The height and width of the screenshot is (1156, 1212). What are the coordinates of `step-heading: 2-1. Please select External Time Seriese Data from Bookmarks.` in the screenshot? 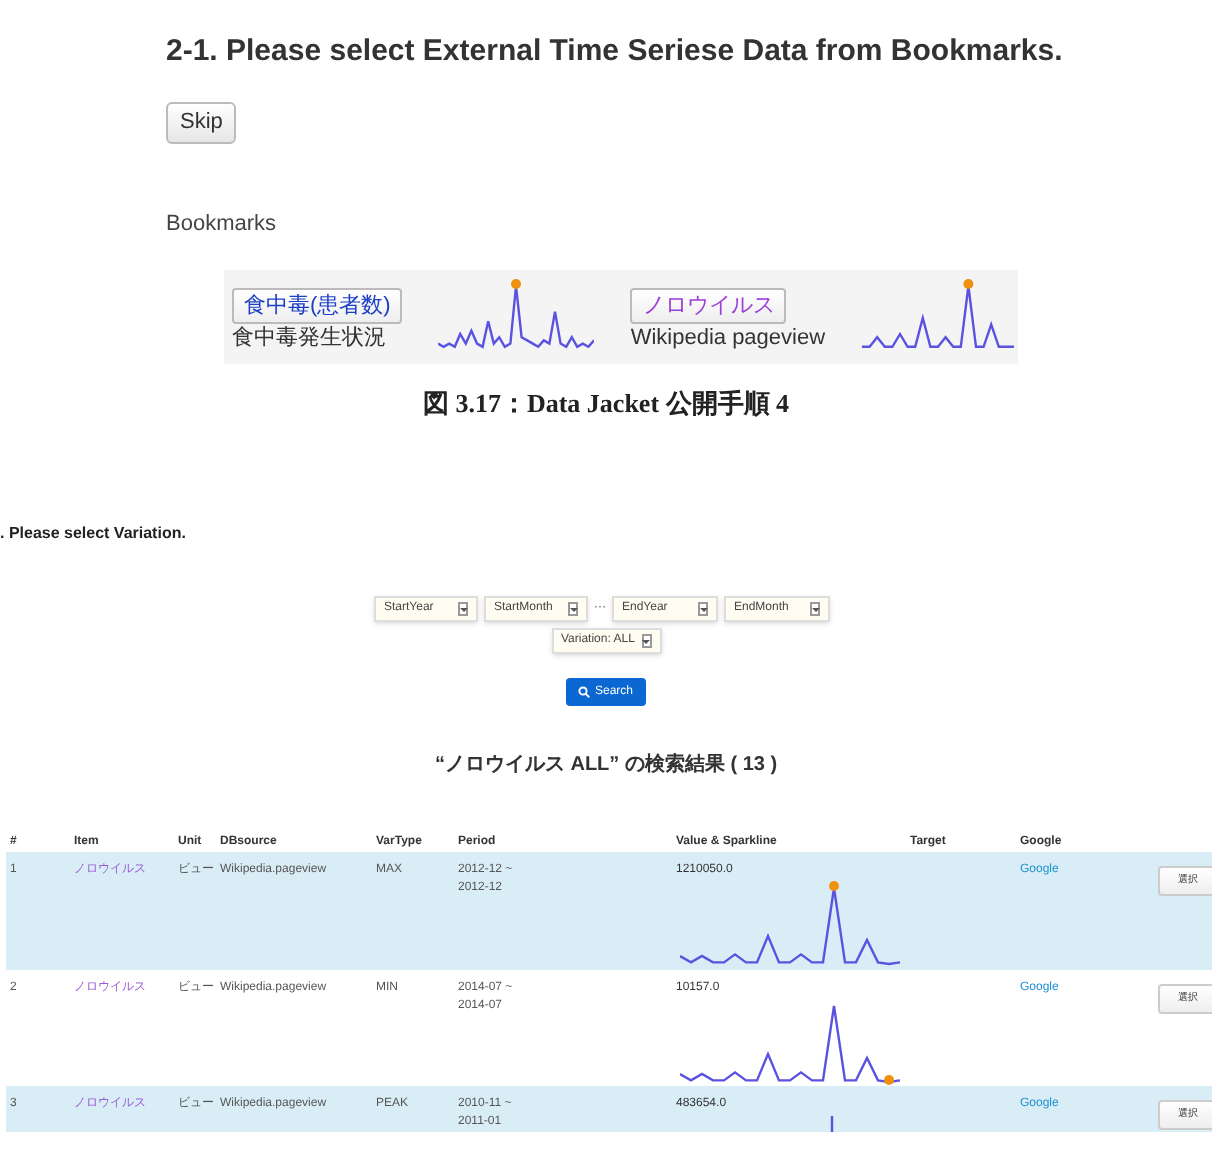 It's located at (615, 52).